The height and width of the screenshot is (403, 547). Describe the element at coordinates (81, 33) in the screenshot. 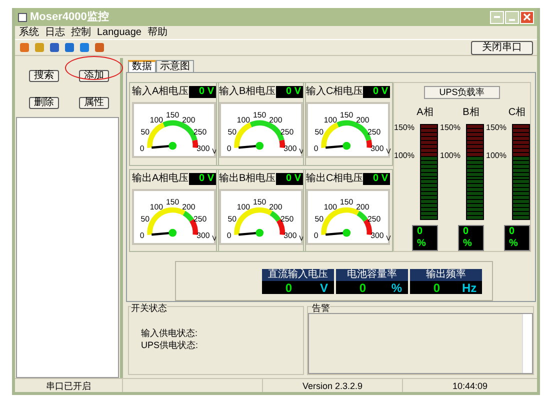

I see `menu-item: 控制` at that location.